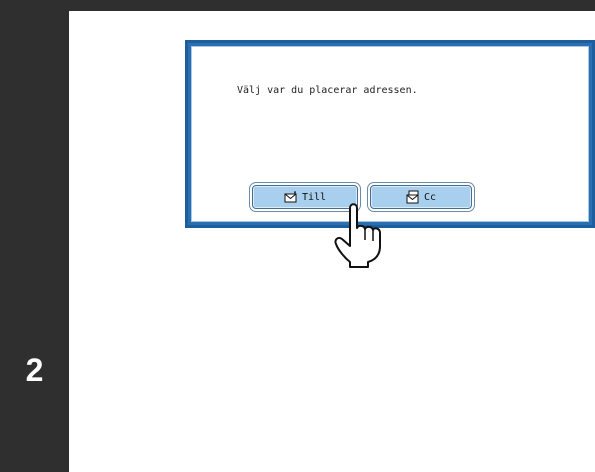 The height and width of the screenshot is (472, 595). What do you see at coordinates (430, 197) in the screenshot?
I see `cc-button-label: Cc` at bounding box center [430, 197].